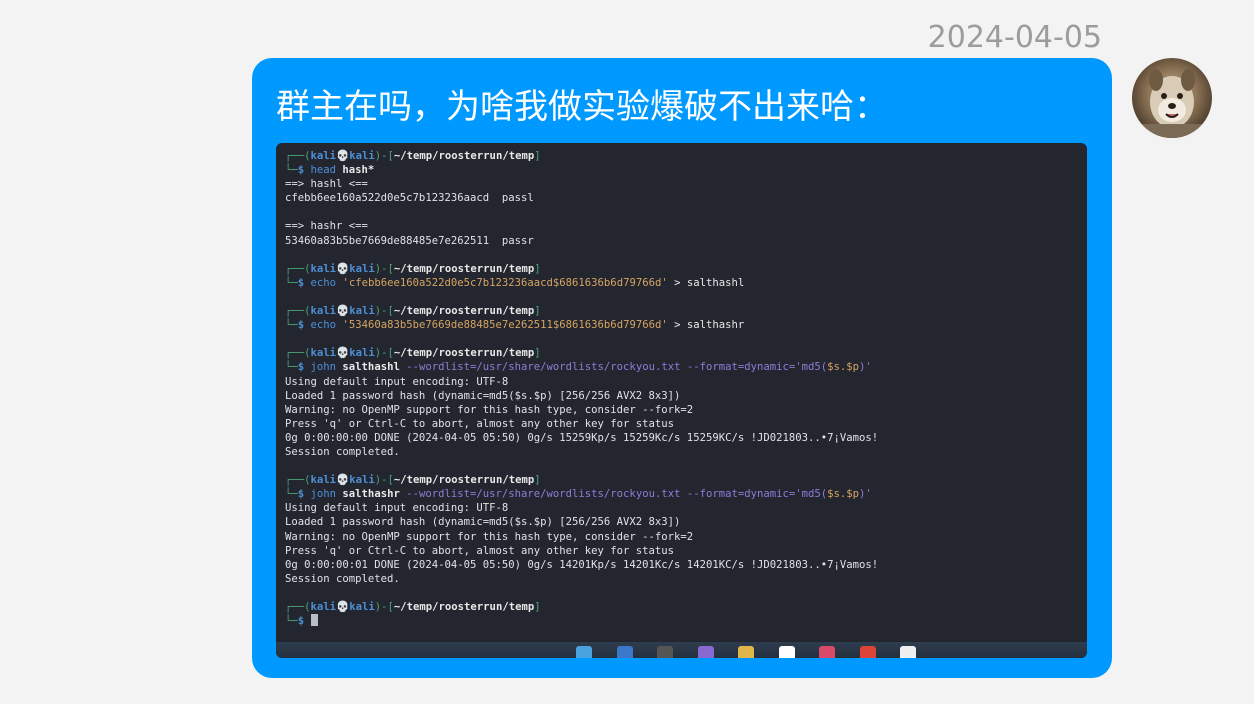  Describe the element at coordinates (827, 652) in the screenshot. I see `tool-icon` at that location.